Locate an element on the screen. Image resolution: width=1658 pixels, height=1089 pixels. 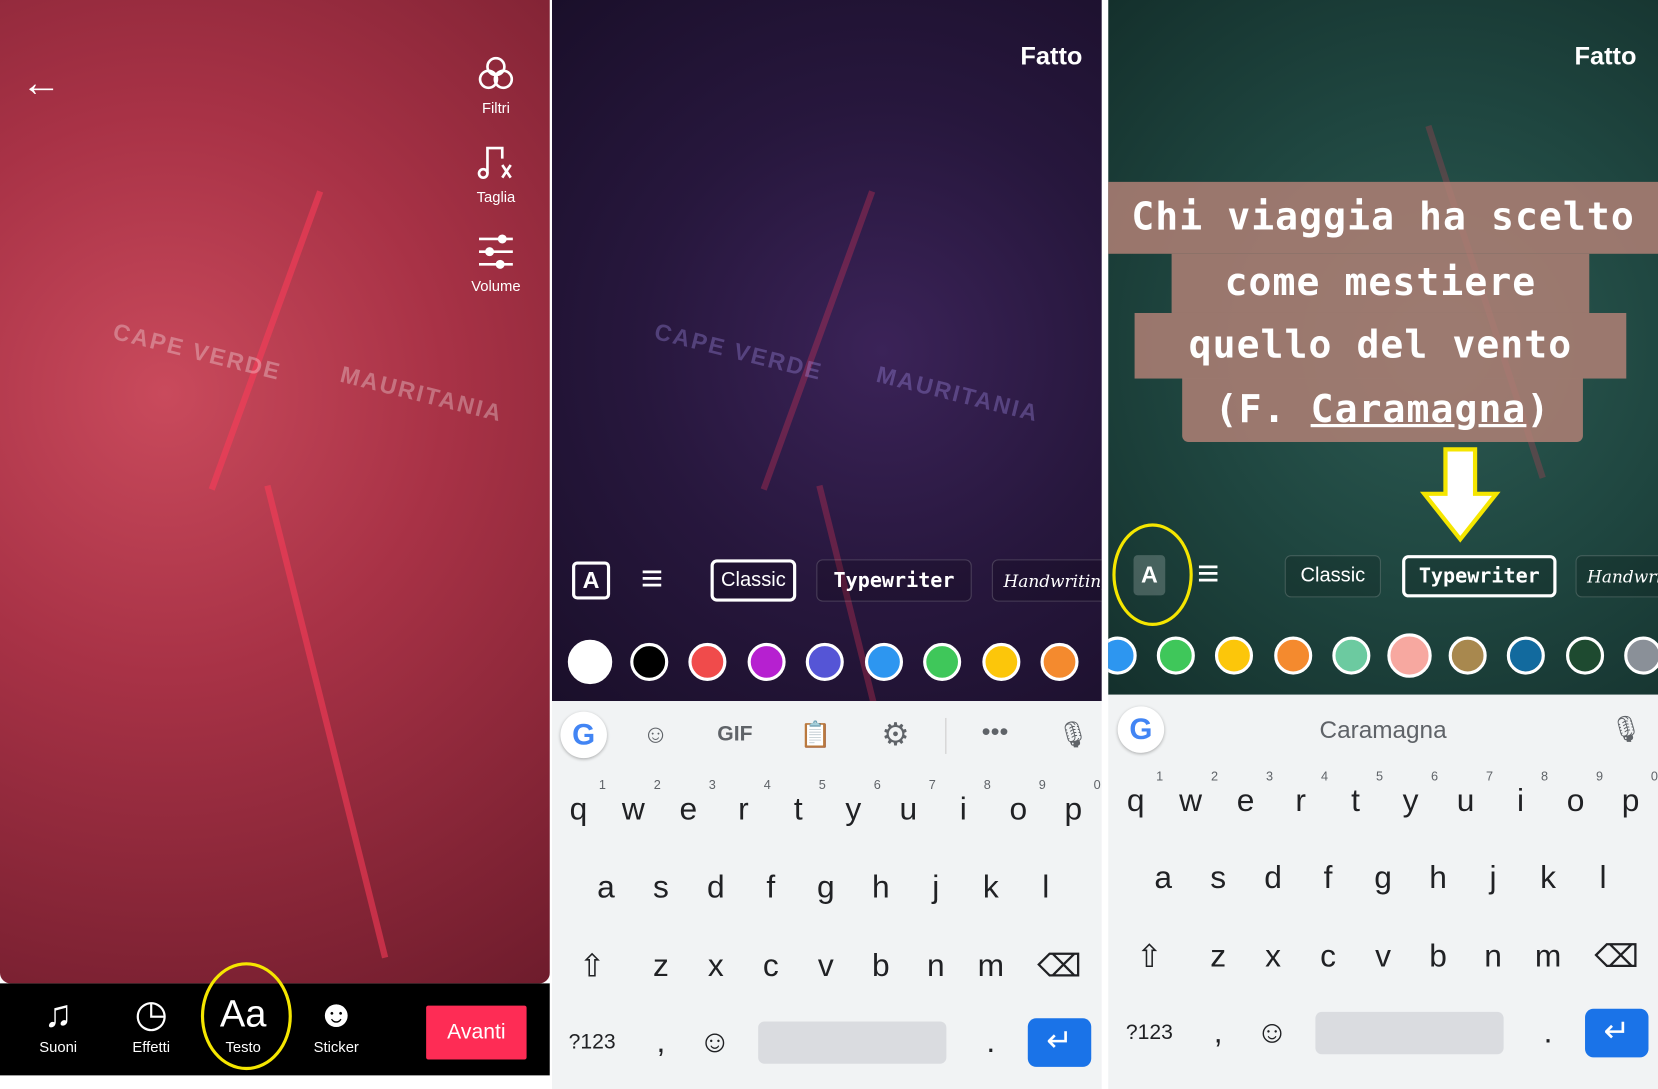
key-p: p0 is located at coordinates (1075, 802).